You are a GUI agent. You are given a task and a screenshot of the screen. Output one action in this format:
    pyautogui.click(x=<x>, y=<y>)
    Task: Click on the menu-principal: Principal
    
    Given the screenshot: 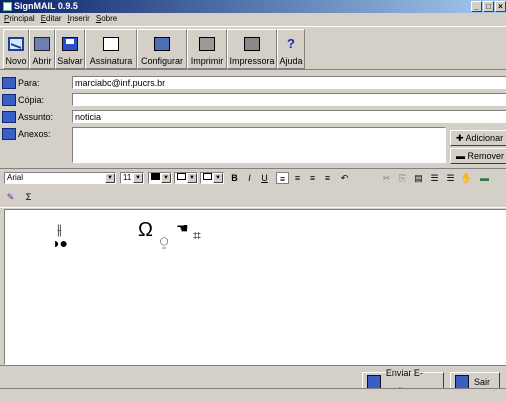 What is the action you would take?
    pyautogui.click(x=19, y=19)
    